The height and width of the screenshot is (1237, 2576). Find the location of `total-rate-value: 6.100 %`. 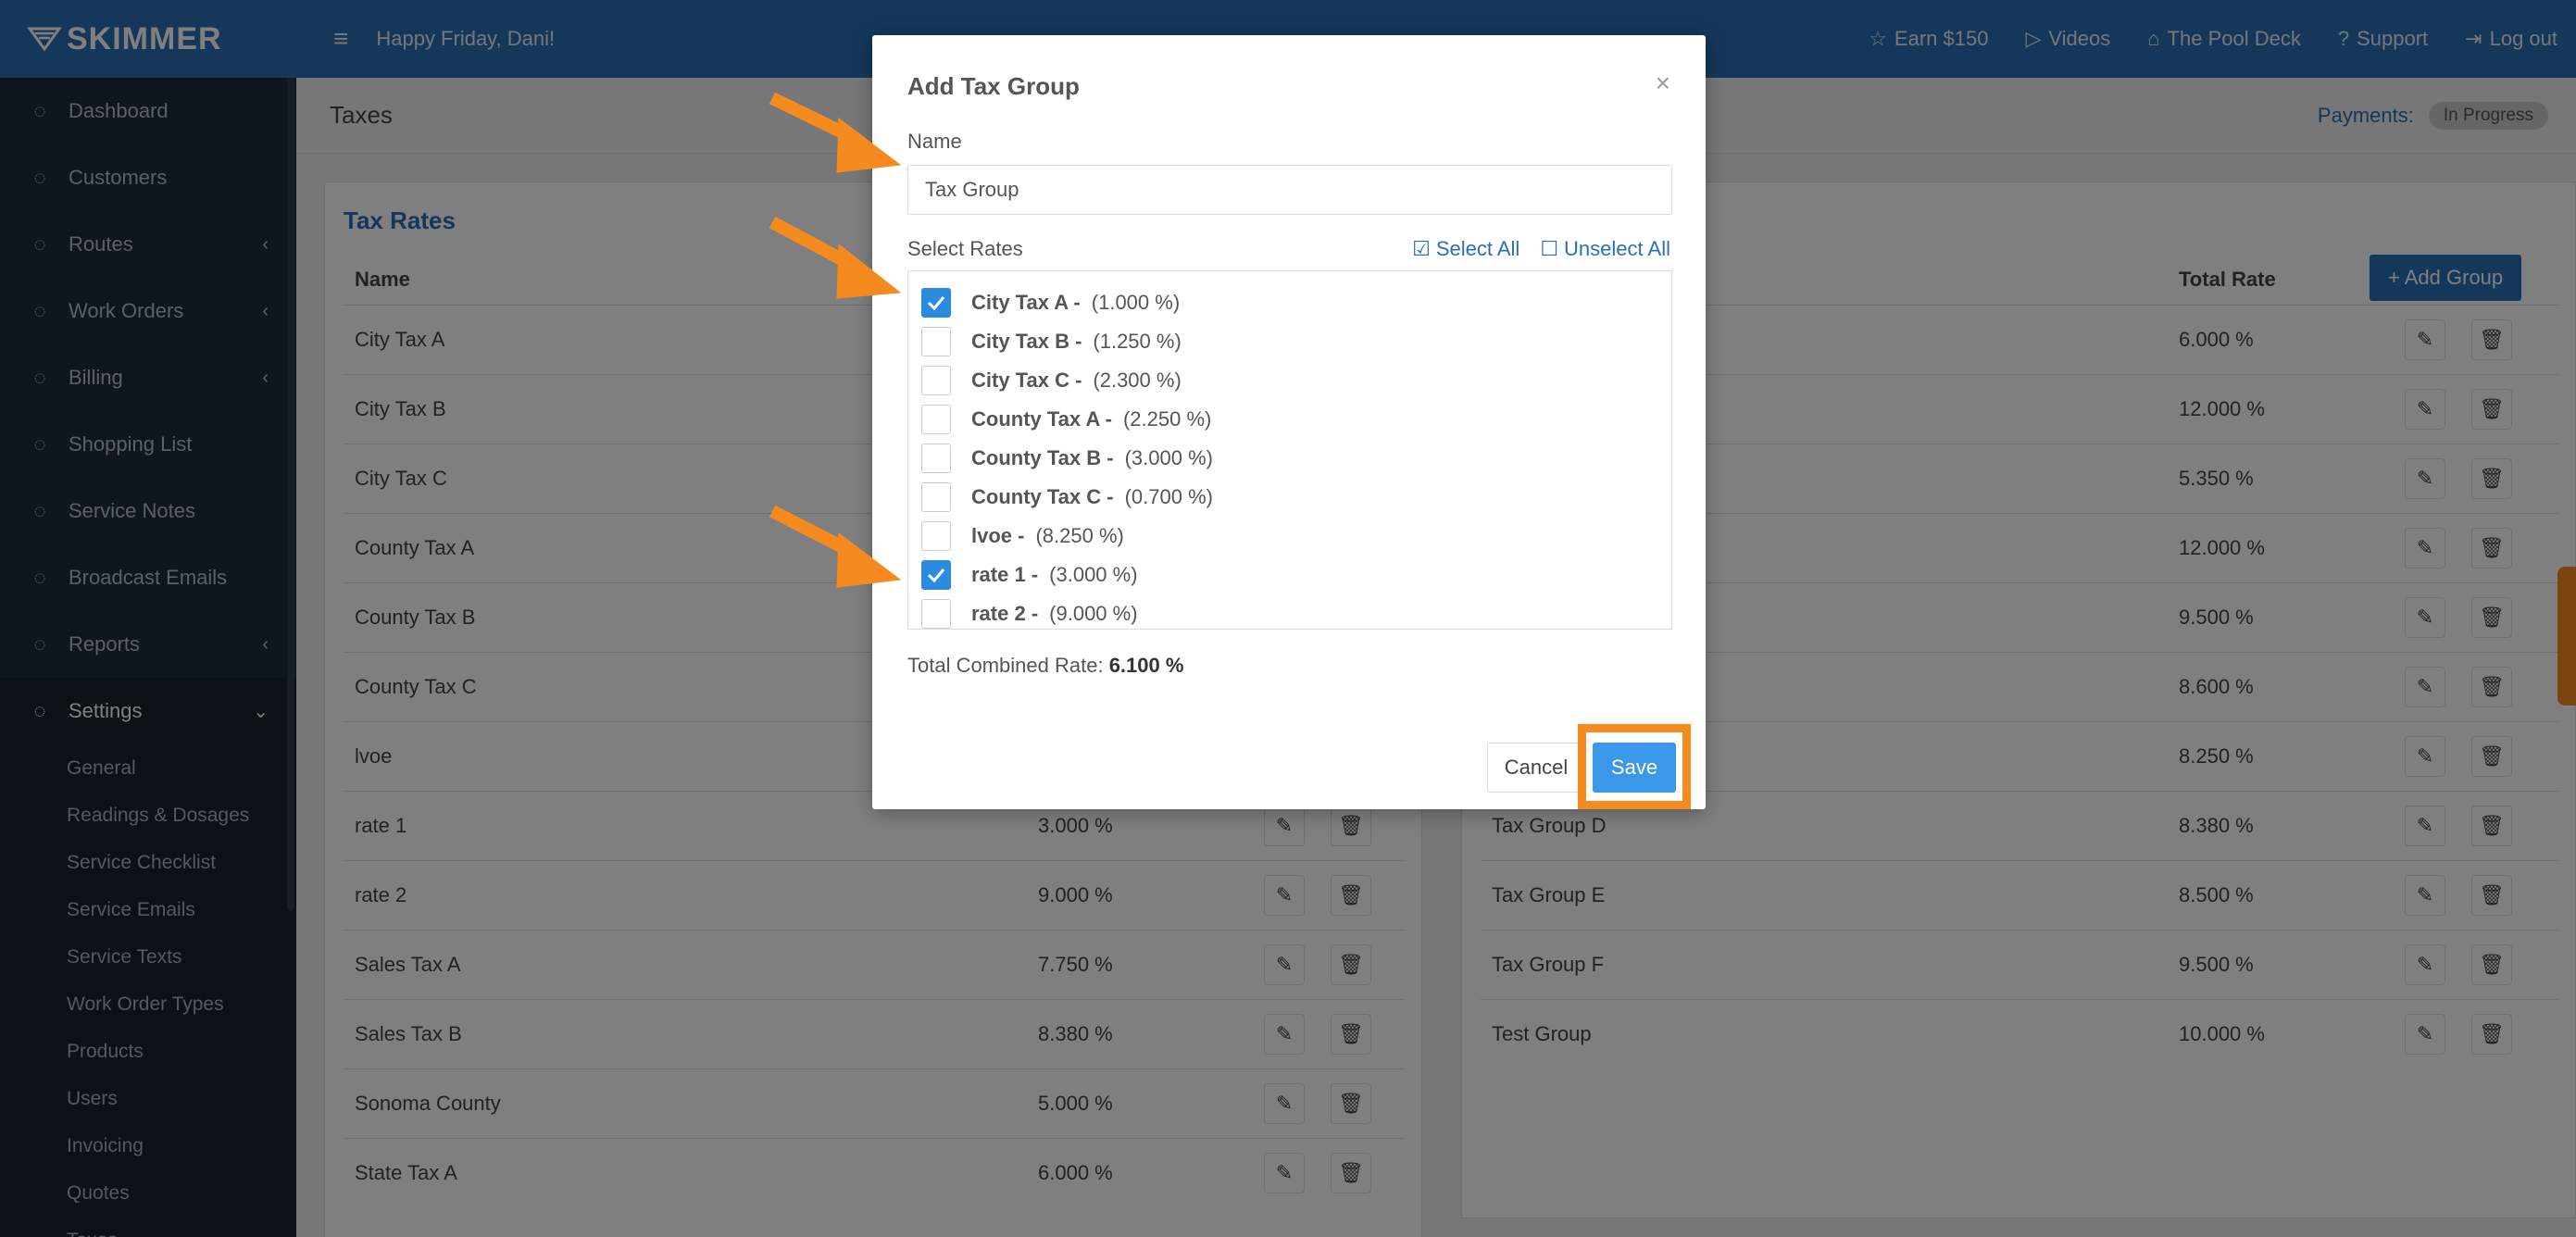

total-rate-value: 6.100 % is located at coordinates (1146, 665).